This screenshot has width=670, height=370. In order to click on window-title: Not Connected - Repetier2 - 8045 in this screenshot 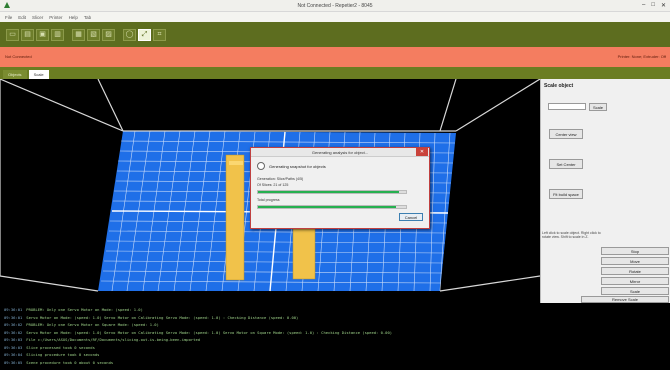, I will do `click(335, 6)`.